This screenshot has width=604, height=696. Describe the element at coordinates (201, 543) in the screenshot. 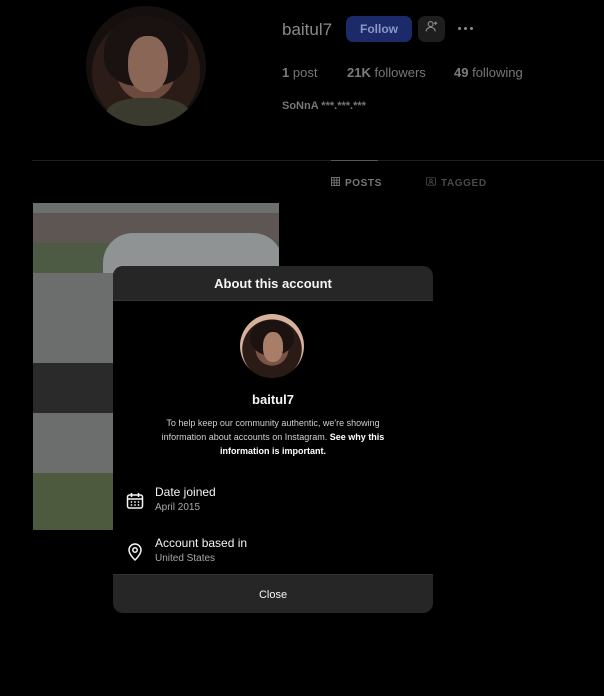

I see `account-based-in-label: Account based in` at that location.